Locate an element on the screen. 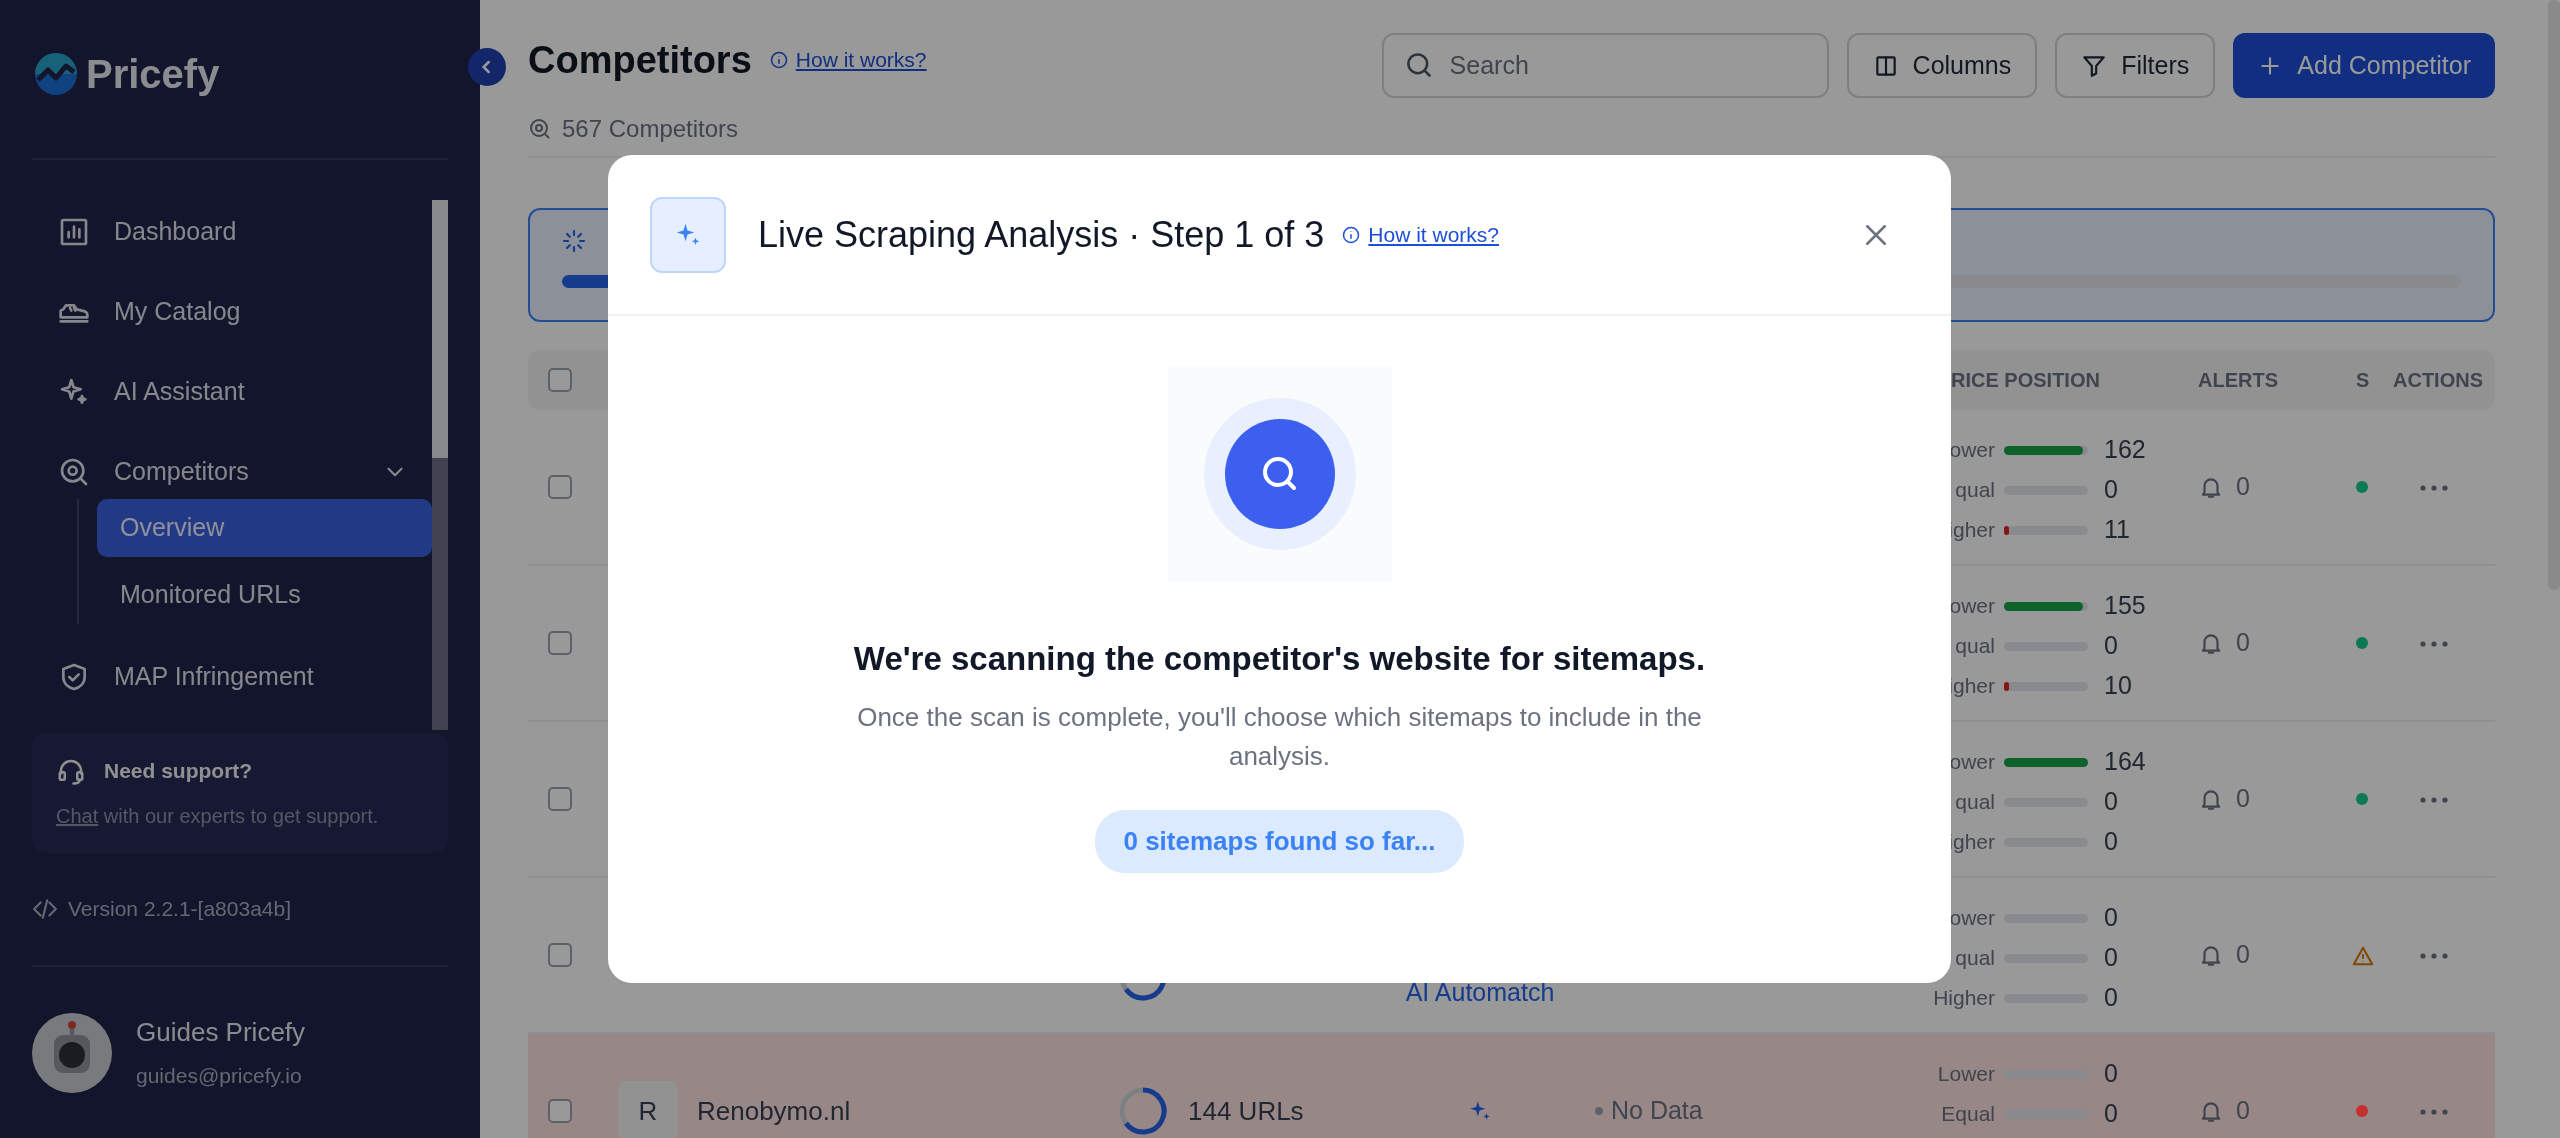 This screenshot has width=2560, height=1138. scan-icon is located at coordinates (1279, 474).